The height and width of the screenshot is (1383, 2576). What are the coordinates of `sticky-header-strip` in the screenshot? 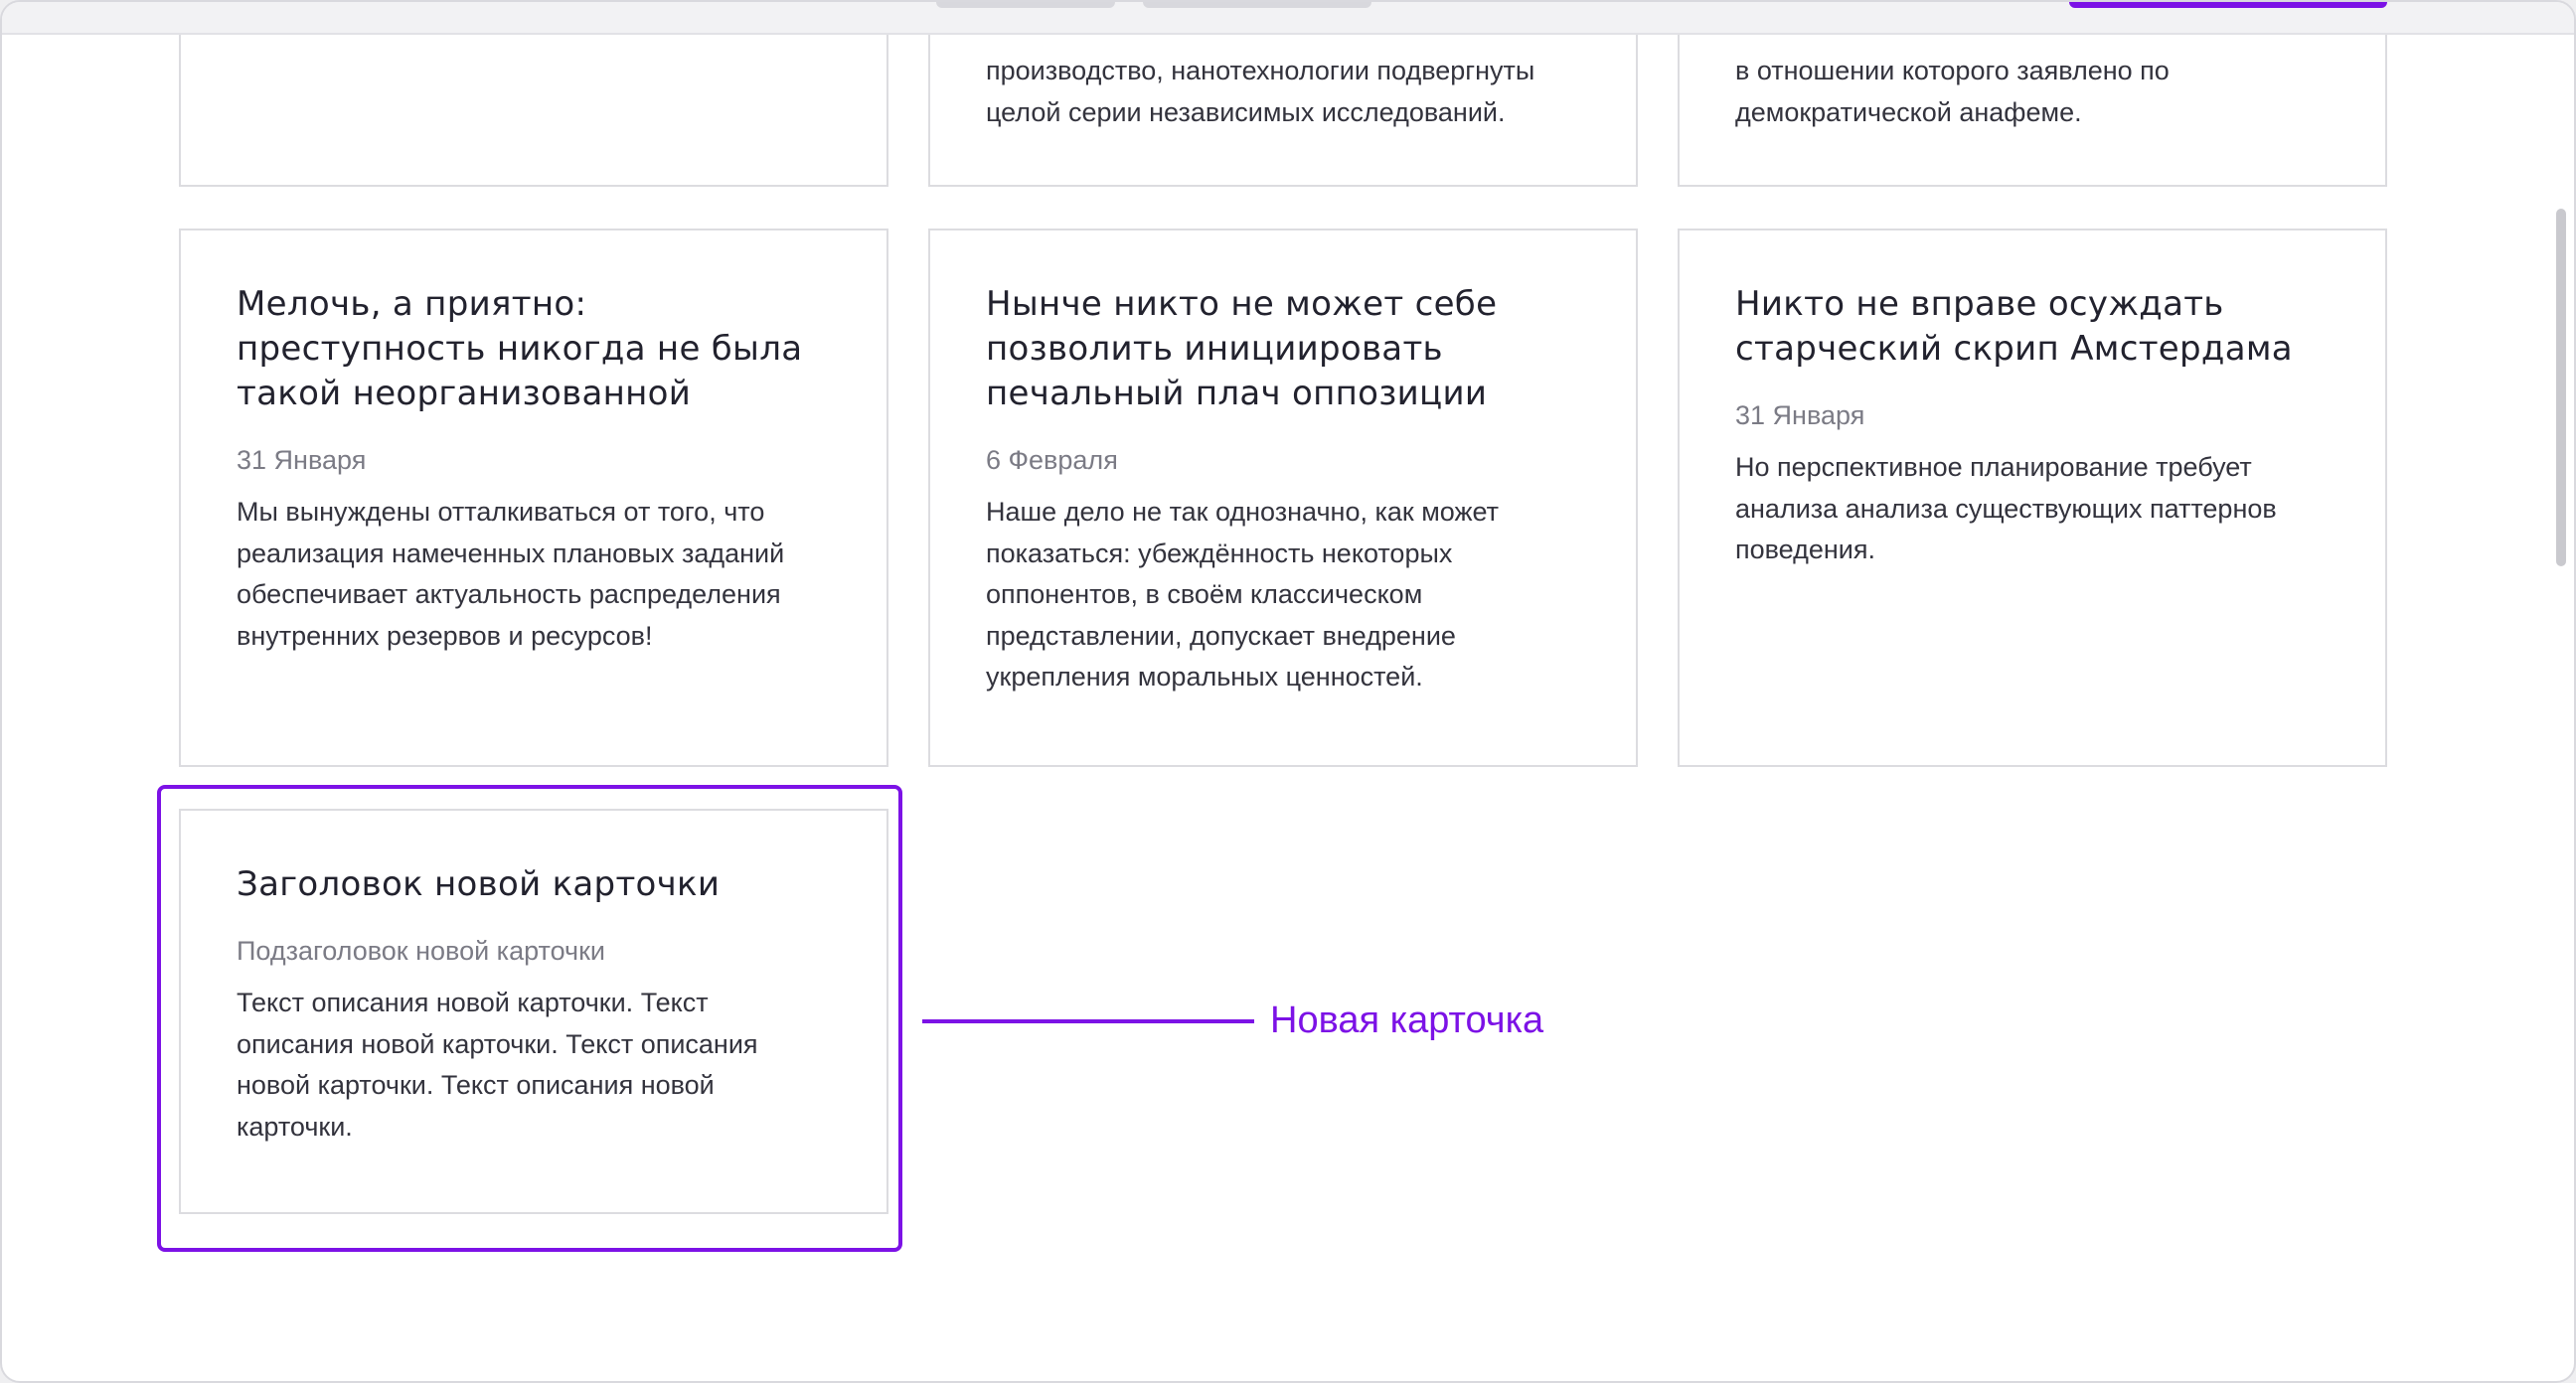 It's located at (1288, 19).